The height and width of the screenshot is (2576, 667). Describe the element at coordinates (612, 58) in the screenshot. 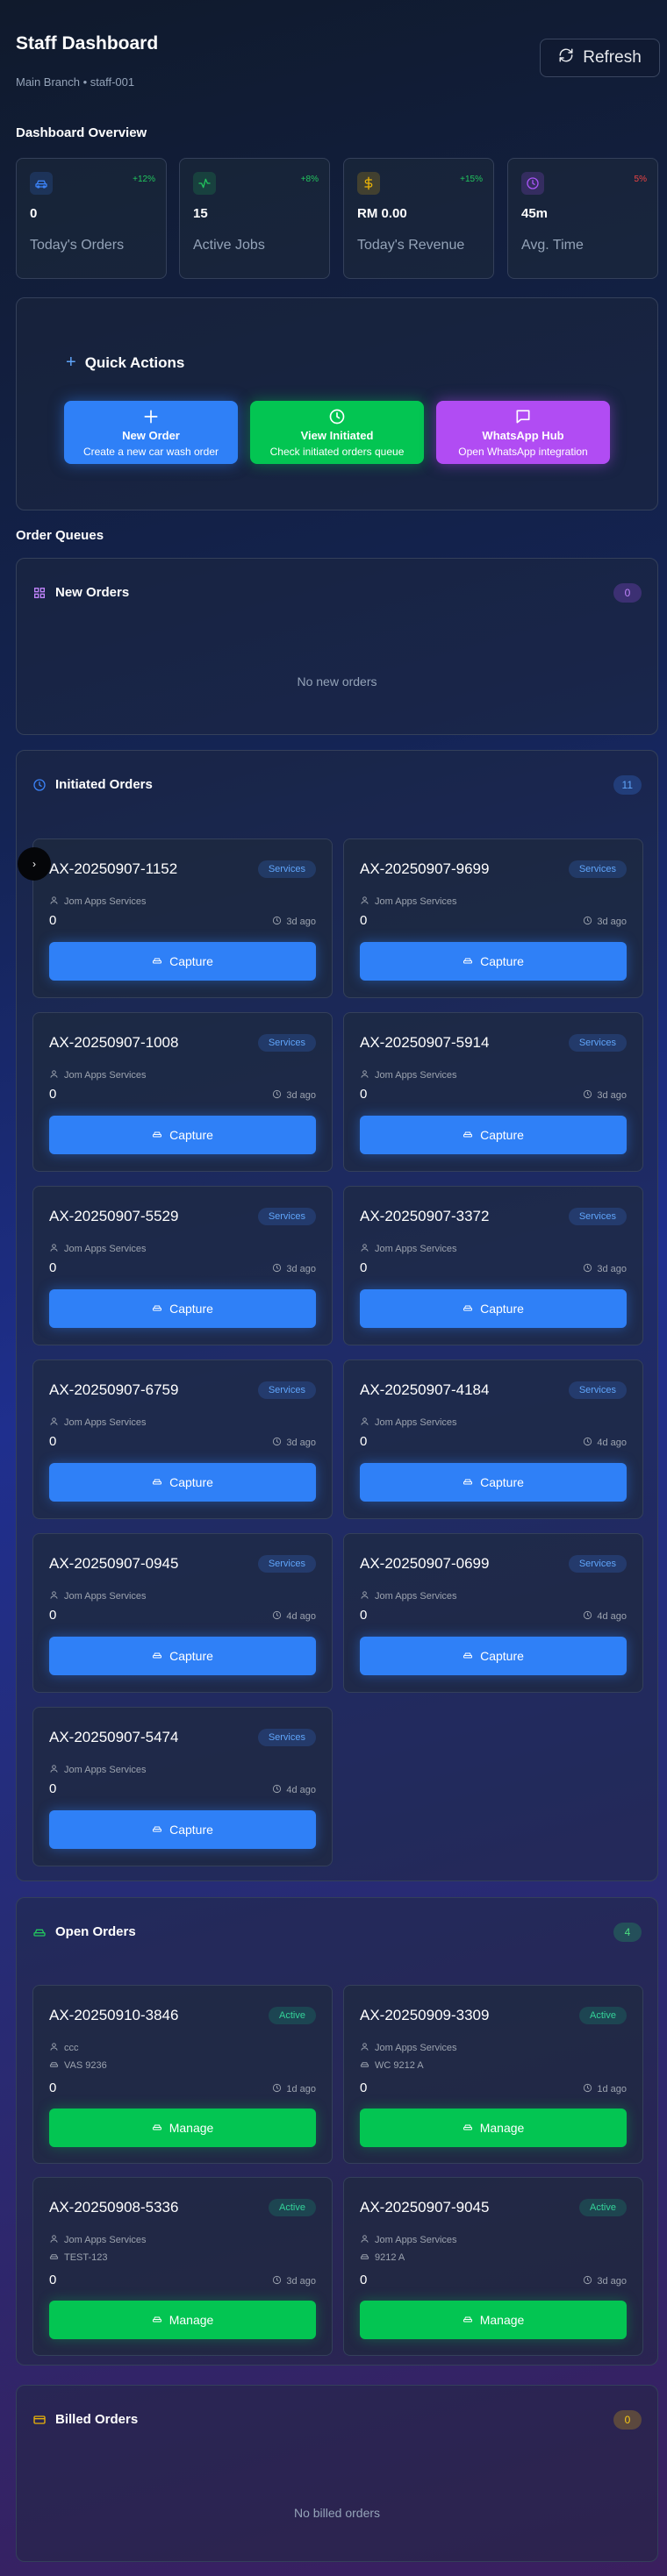

I see `refresh-label: Refresh` at that location.